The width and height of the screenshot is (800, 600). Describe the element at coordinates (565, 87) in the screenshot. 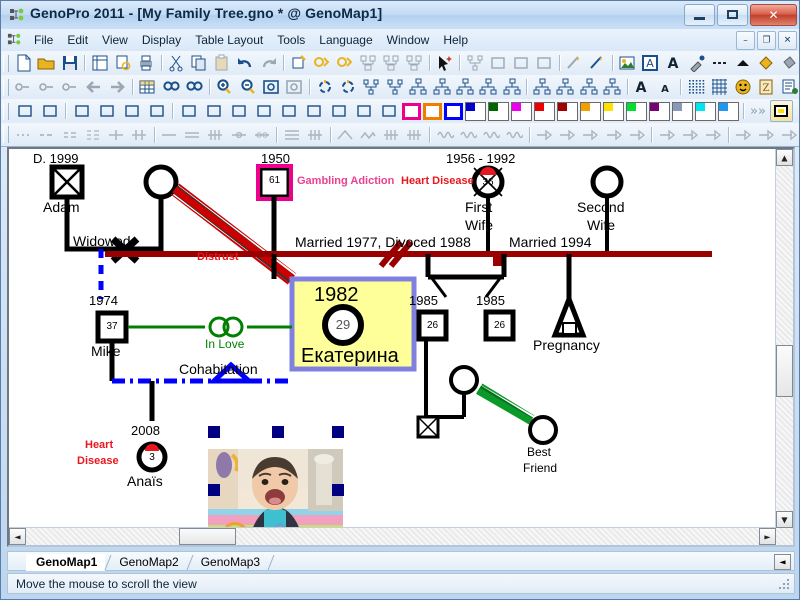

I see `org-chart-icon` at that location.